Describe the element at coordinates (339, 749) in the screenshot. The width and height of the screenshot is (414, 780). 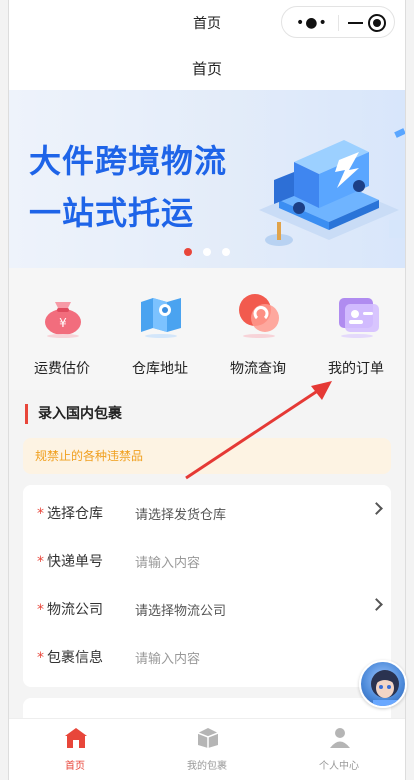
I see `tab-personal-center: 个人中心` at that location.